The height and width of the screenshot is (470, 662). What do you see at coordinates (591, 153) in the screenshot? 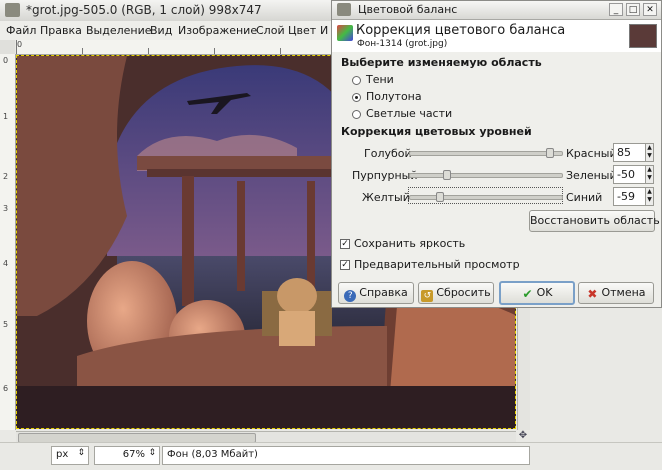
I see `slider-red-label: Красный` at bounding box center [591, 153].